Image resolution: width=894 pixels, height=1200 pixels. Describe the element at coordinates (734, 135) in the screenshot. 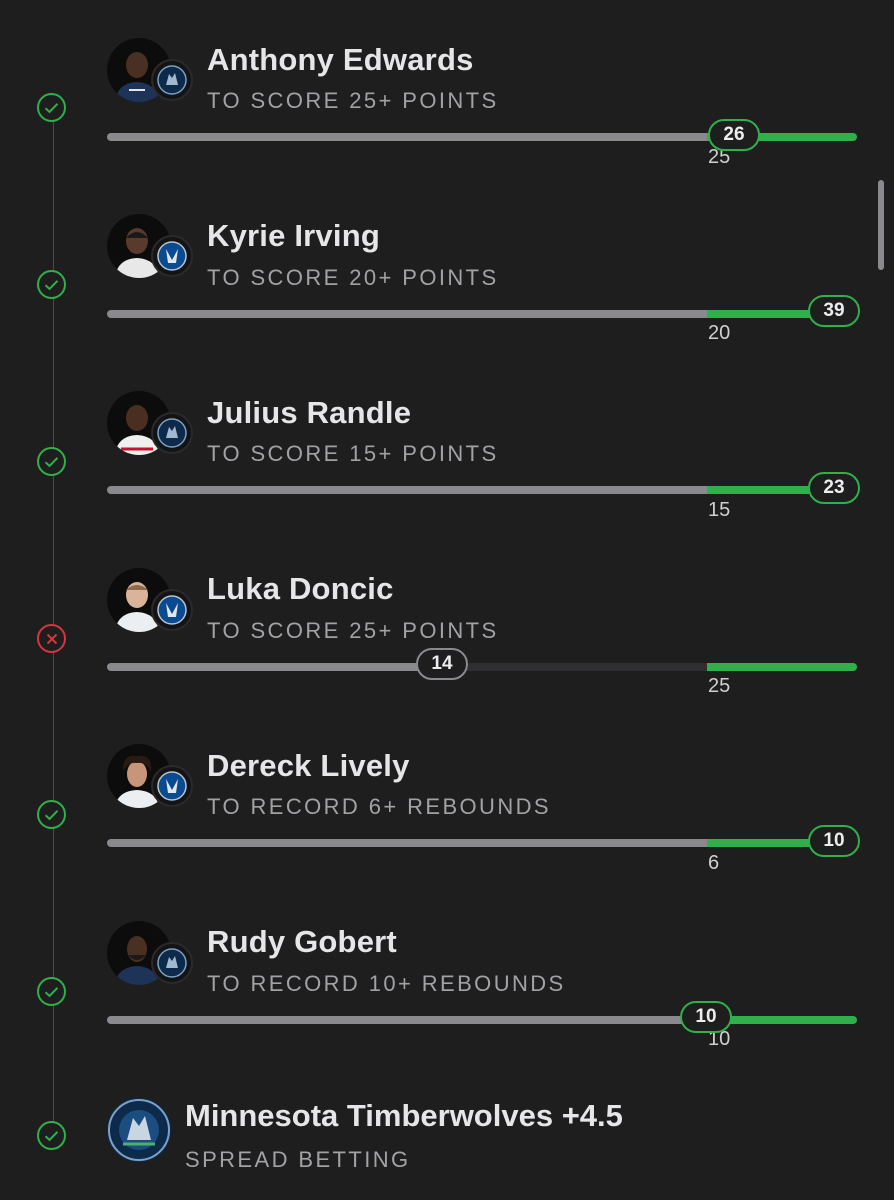

I see `actual-value-pill: 26` at that location.